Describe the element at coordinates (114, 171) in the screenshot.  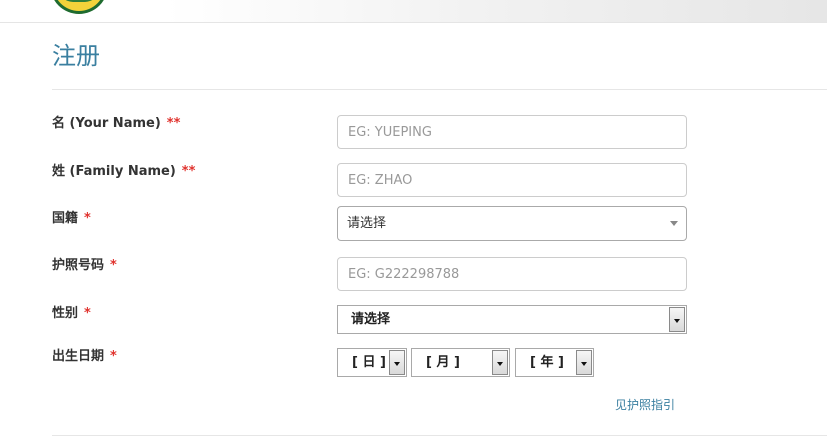
I see `family-name-label-text: 姓 (Family Name)` at that location.